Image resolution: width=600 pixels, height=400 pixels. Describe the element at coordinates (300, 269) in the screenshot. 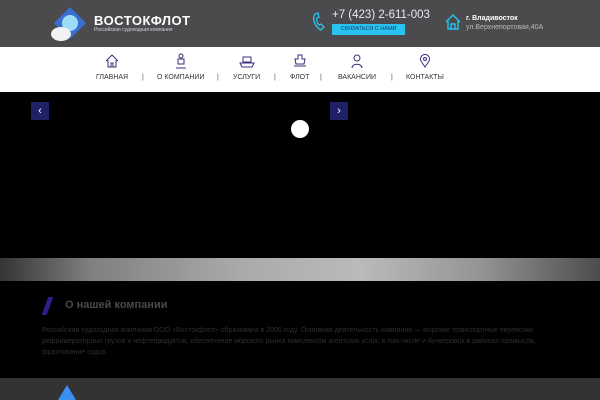

I see `slide-image` at that location.